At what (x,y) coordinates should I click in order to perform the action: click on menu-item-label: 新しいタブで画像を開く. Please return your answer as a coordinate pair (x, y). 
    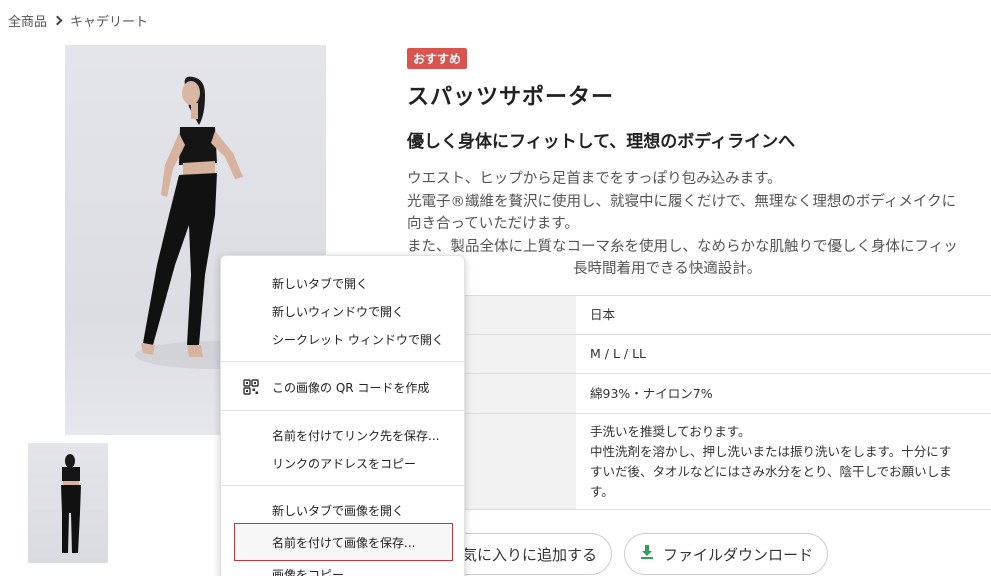
    Looking at the image, I should click on (338, 510).